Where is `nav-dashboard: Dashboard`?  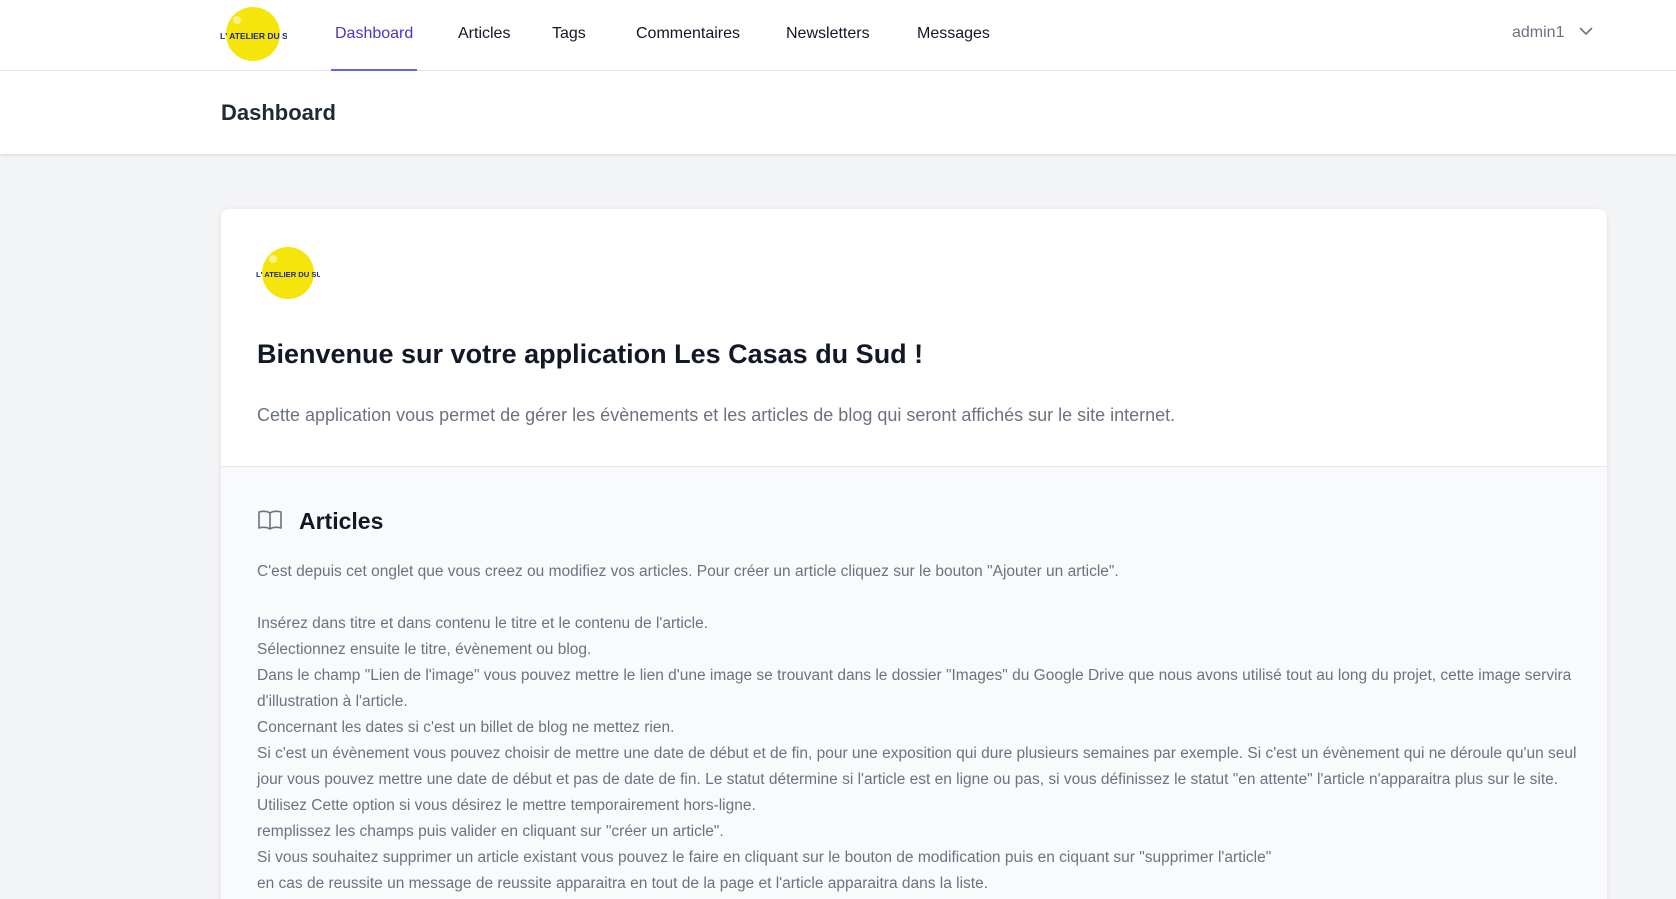
nav-dashboard: Dashboard is located at coordinates (374, 35).